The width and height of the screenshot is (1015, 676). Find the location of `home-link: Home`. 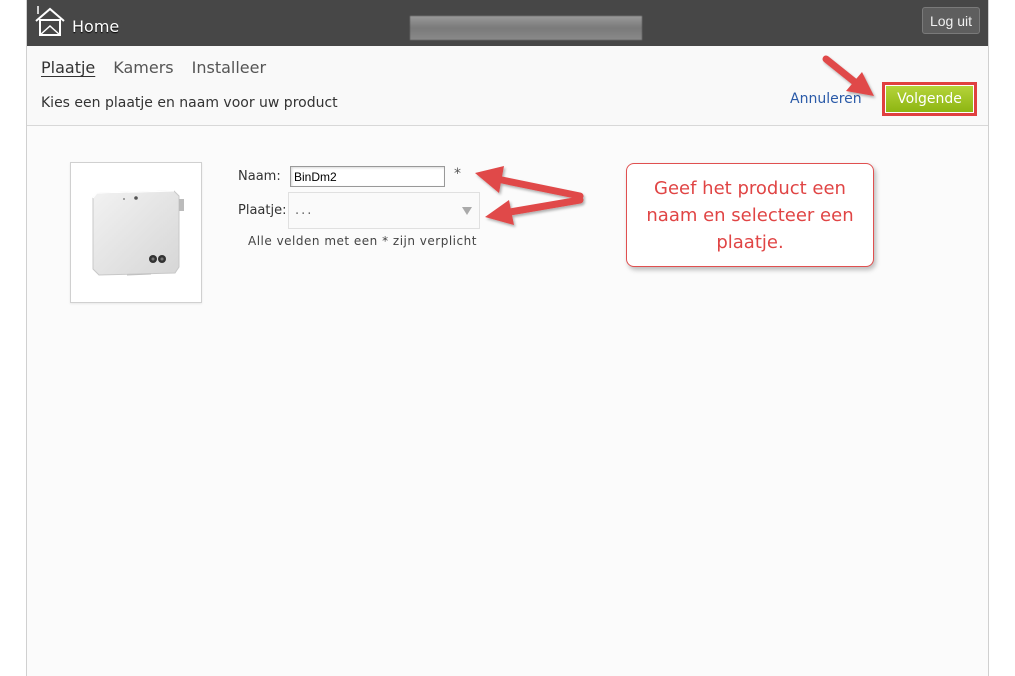

home-link: Home is located at coordinates (95, 26).